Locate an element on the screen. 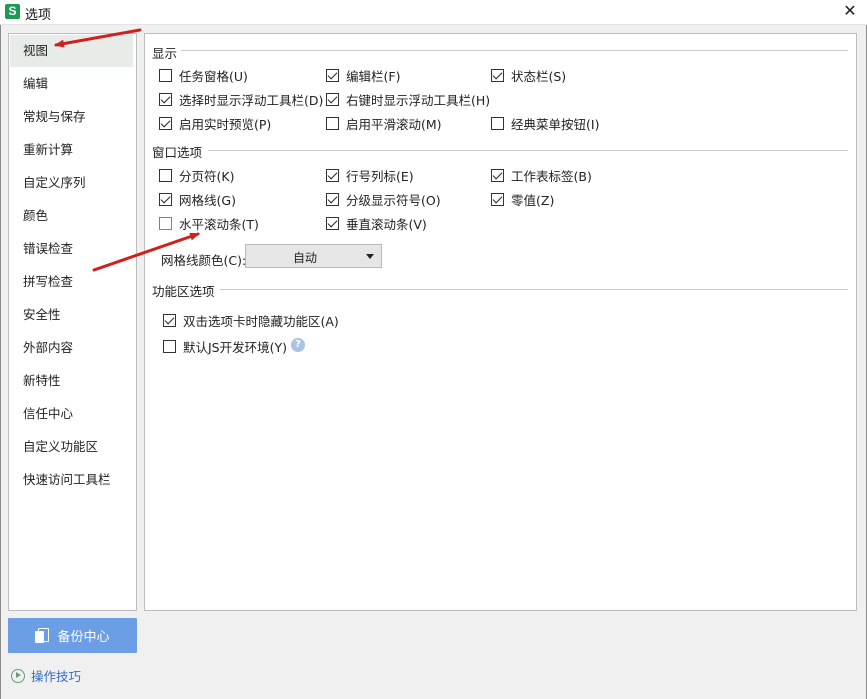  checkbox-live-preview: 启用实时预览(P) is located at coordinates (215, 123).